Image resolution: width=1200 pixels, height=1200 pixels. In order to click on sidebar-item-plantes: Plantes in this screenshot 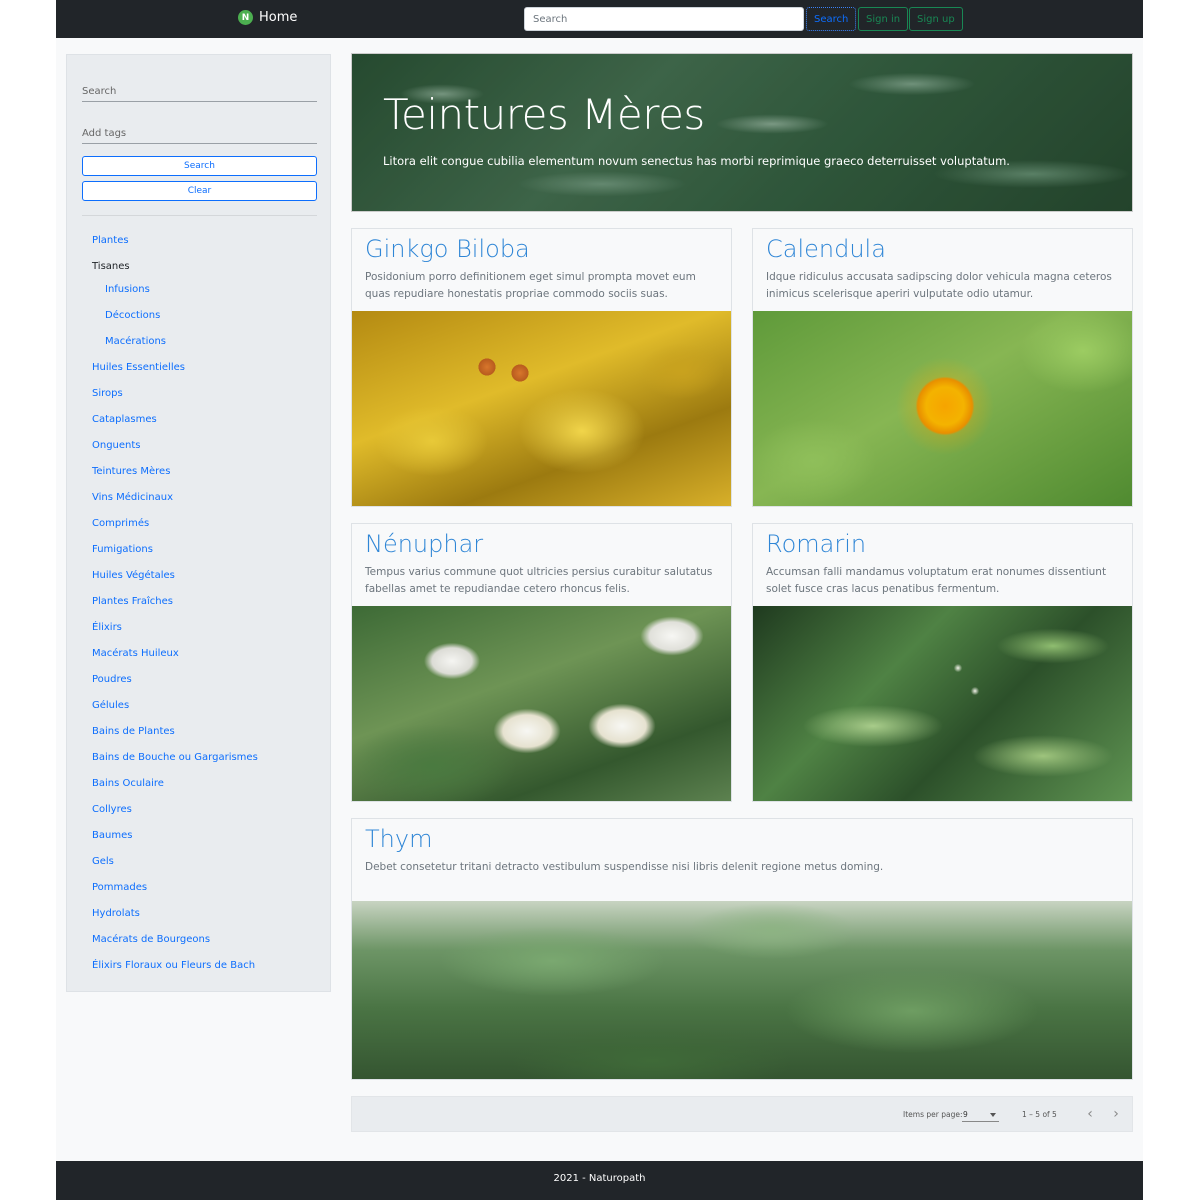, I will do `click(207, 244)`.